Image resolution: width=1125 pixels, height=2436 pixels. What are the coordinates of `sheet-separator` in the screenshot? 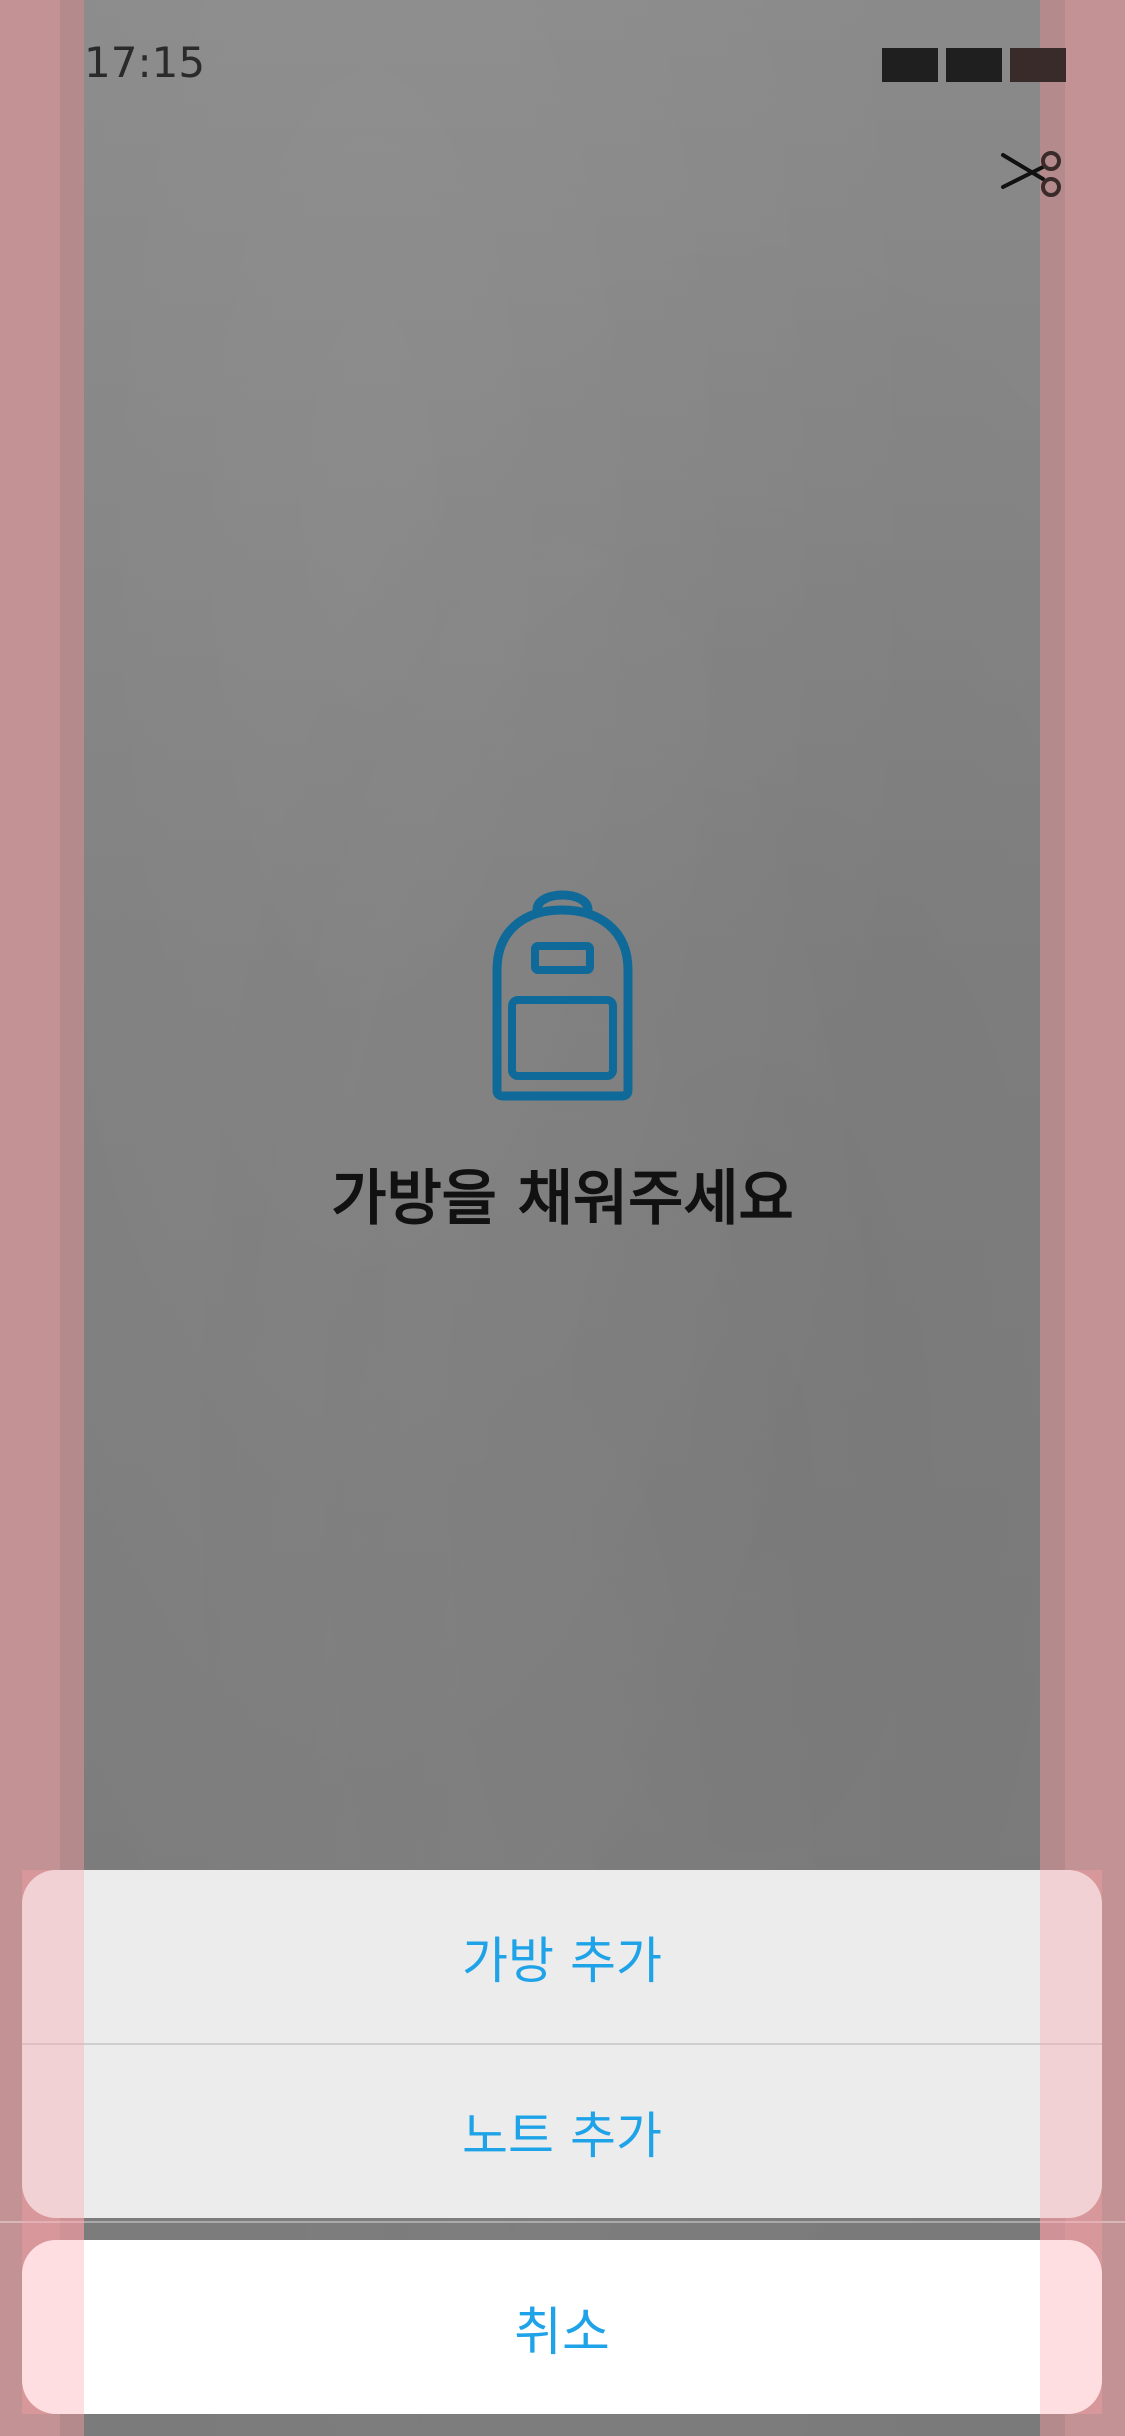 It's located at (562, 2222).